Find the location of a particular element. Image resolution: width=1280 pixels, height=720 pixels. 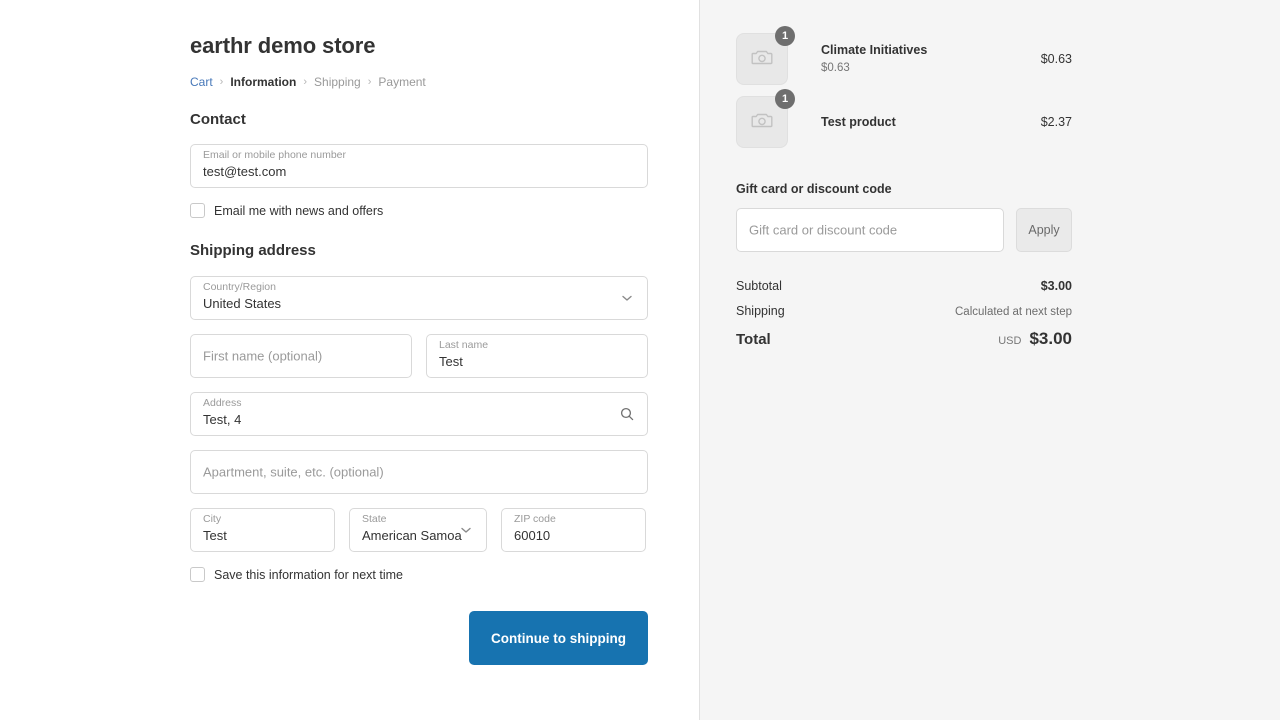

breadcrumb: Cart › Information › Shipping › Payment is located at coordinates (419, 82).